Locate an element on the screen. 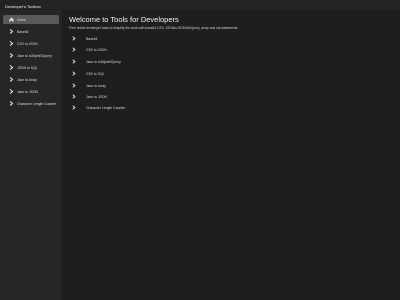 Image resolution: width=400 pixels, height=300 pixels. tool-label: Json to sObjectSQuery is located at coordinates (103, 61).